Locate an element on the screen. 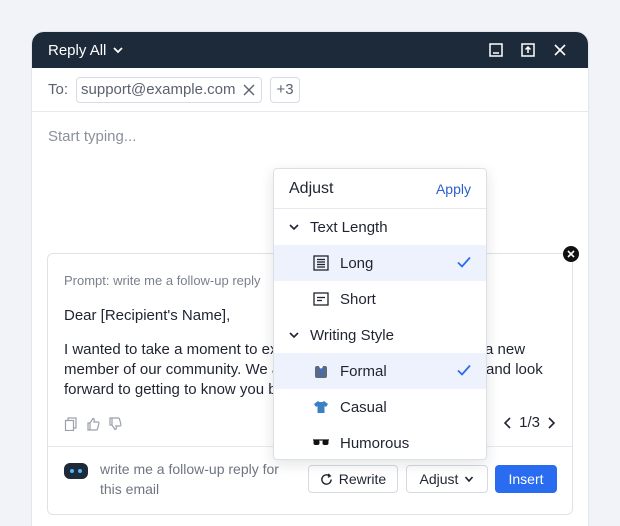 This screenshot has height=526, width=620. option-casual: Casual is located at coordinates (380, 407).